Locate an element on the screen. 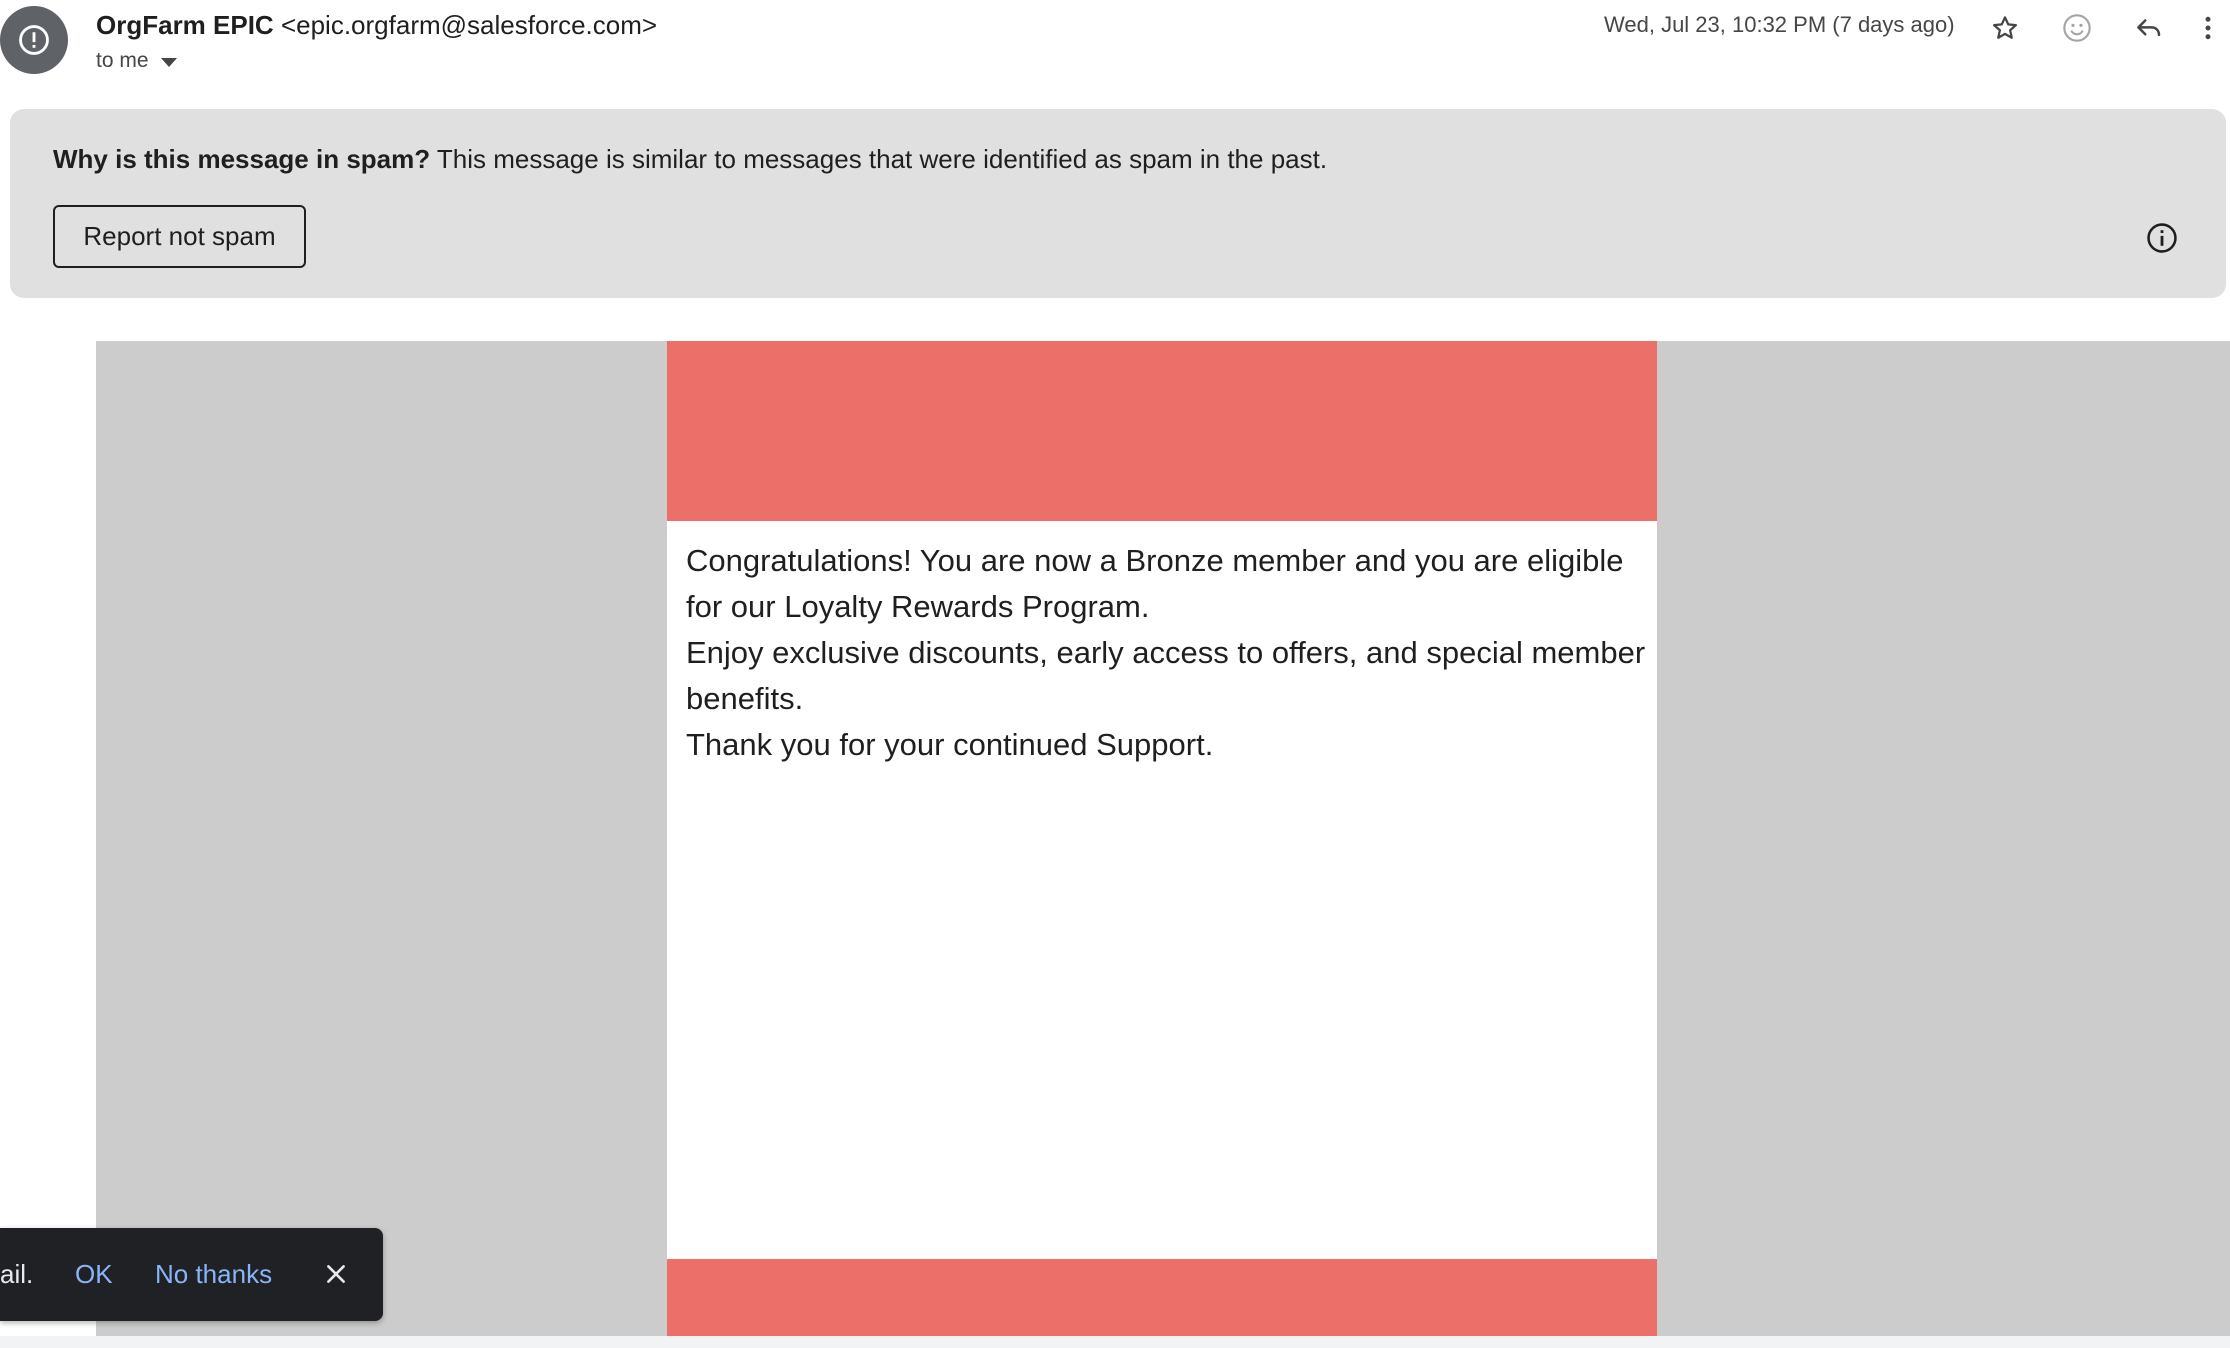 The width and height of the screenshot is (2230, 1348). sender-name: OrgFarm EPIC is located at coordinates (185, 25).